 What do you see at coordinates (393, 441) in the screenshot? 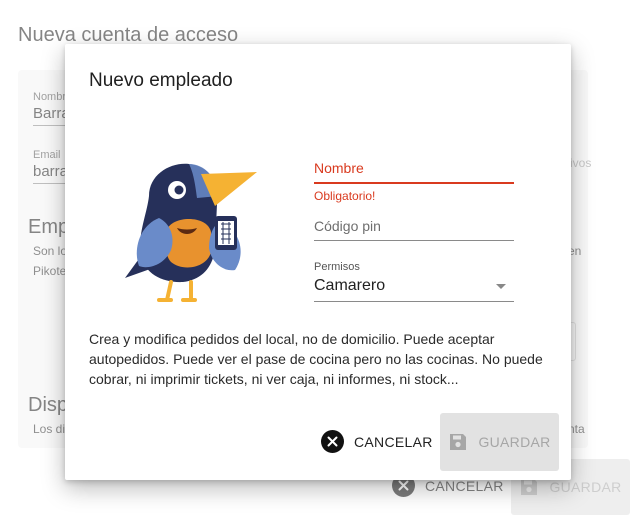
I see `cancel-label: CANCELAR` at bounding box center [393, 441].